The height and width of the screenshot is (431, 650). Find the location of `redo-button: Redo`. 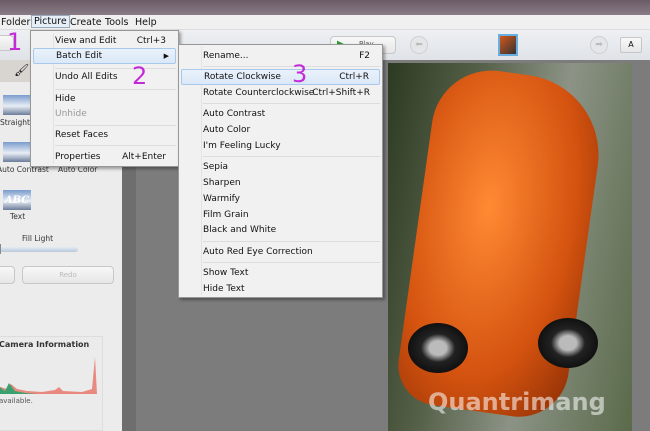

redo-button: Redo is located at coordinates (68, 275).